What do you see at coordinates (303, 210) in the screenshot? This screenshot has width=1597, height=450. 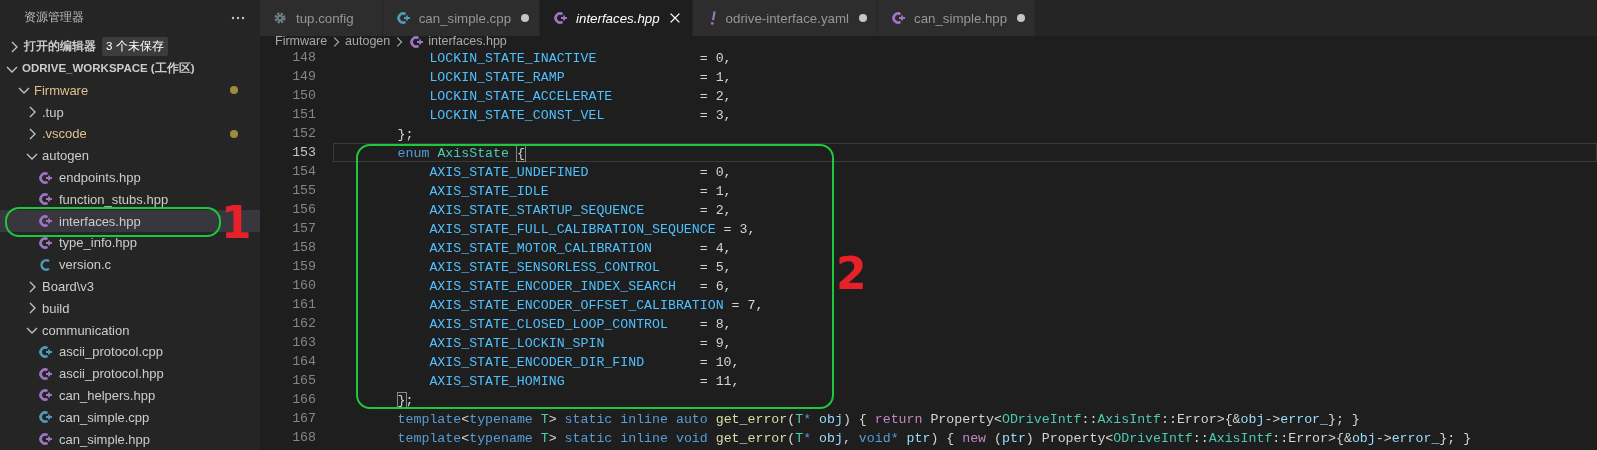 I see `line-number: 156` at bounding box center [303, 210].